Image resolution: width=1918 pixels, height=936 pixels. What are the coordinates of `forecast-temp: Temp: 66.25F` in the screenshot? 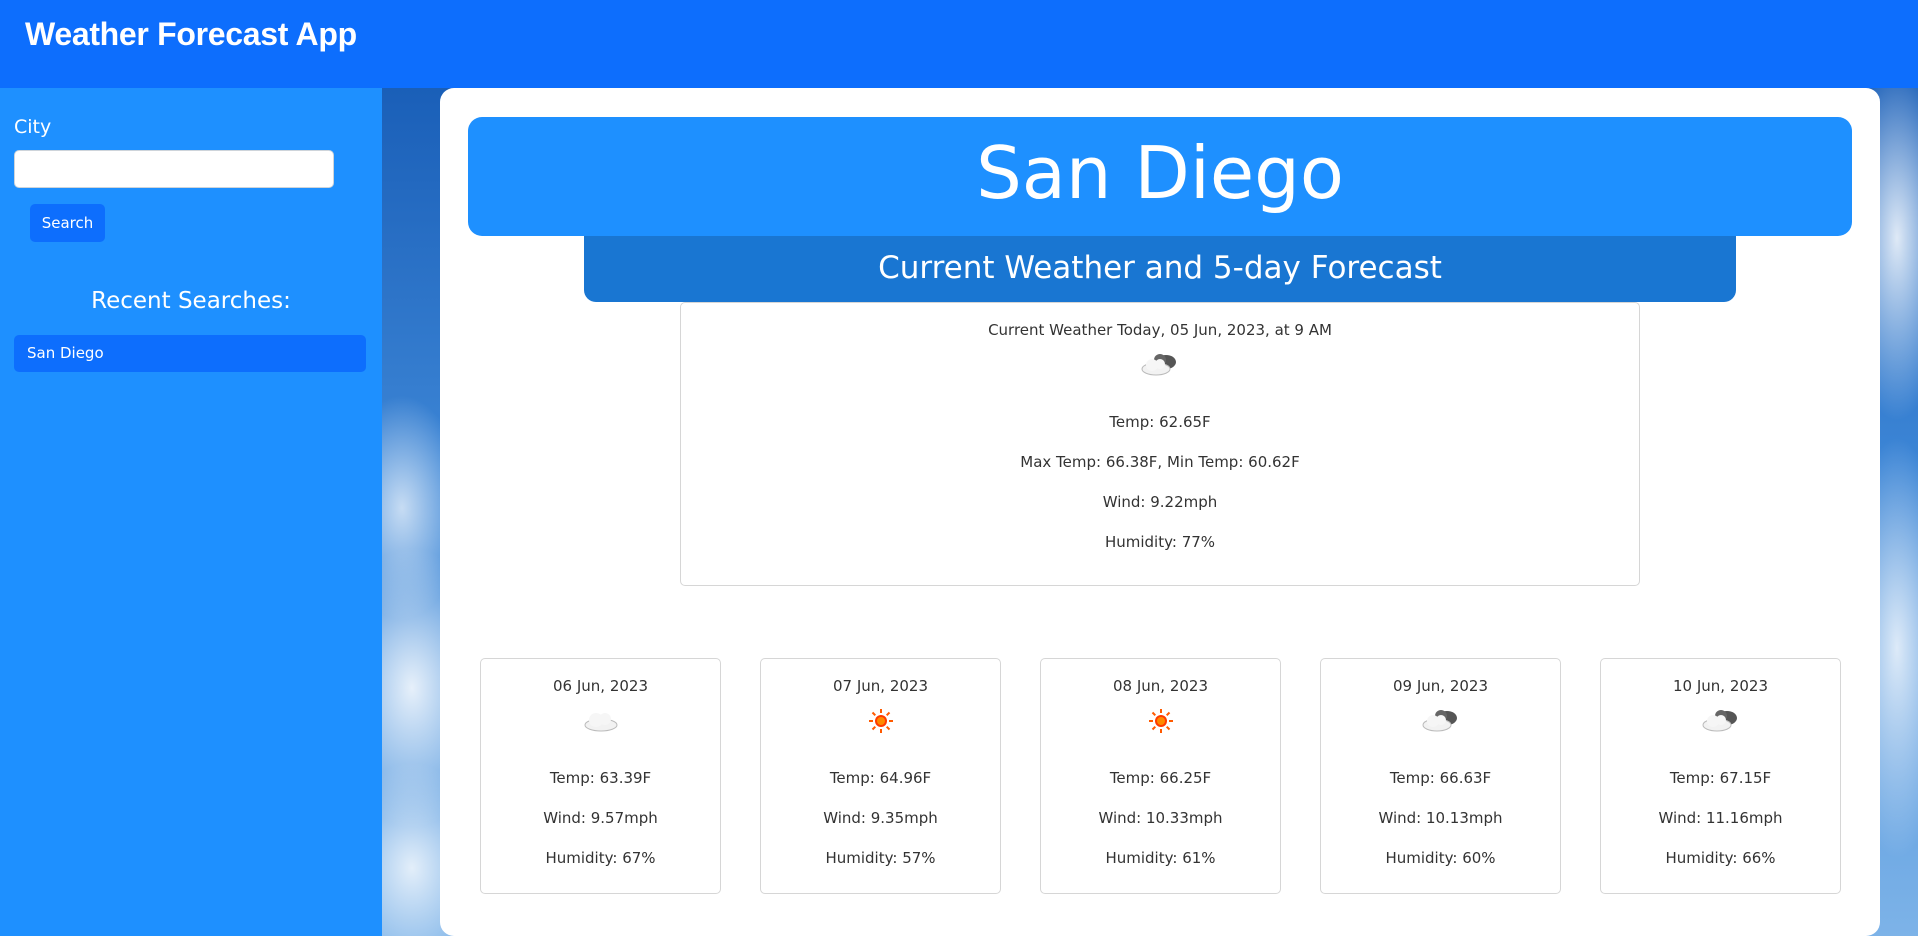 It's located at (1160, 778).